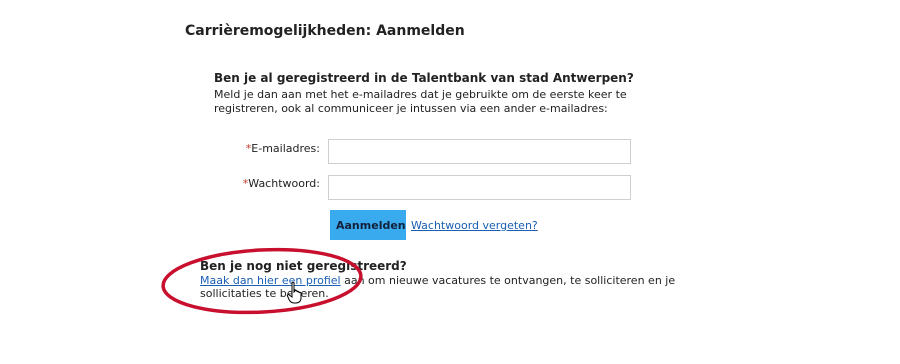 The height and width of the screenshot is (364, 900). Describe the element at coordinates (284, 183) in the screenshot. I see `password-label-text: Wachtwoord:` at that location.